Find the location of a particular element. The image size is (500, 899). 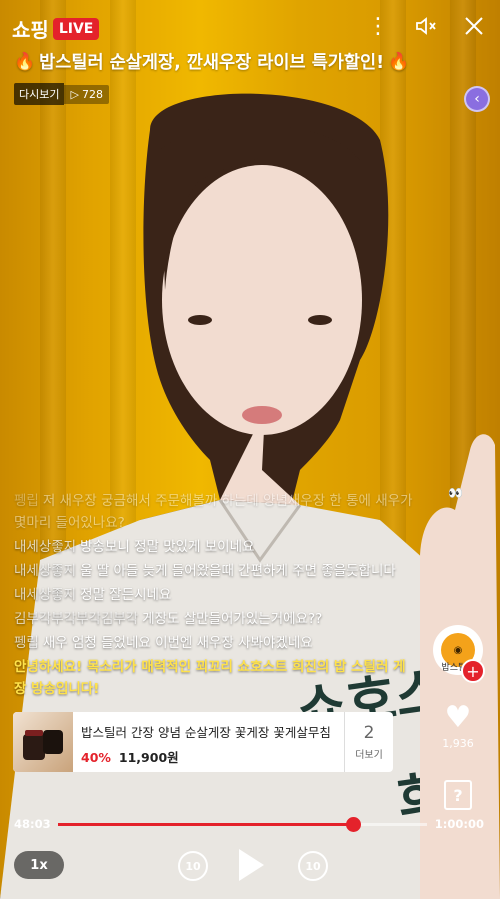

price-row: 40% 11,900원 is located at coordinates (208, 756).